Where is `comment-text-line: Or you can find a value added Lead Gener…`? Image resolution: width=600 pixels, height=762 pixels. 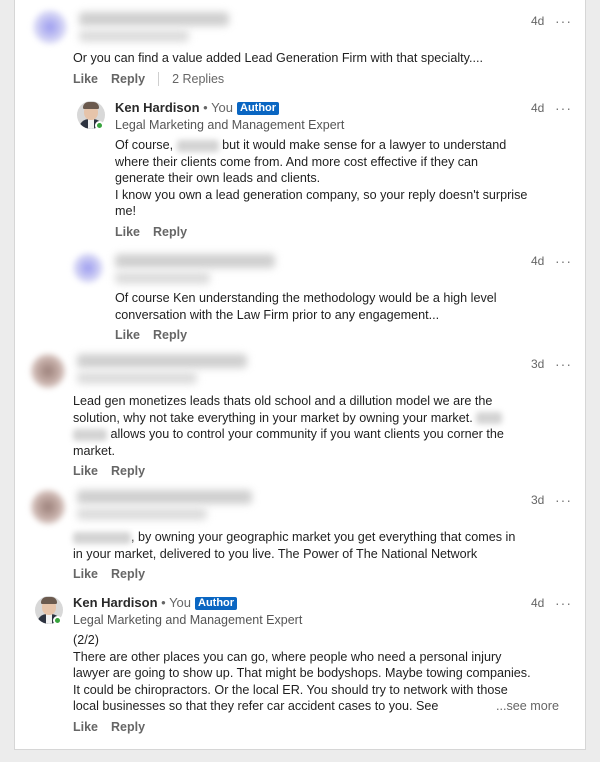
comment-text-line: Or you can find a value added Lead Gener… is located at coordinates (278, 58).